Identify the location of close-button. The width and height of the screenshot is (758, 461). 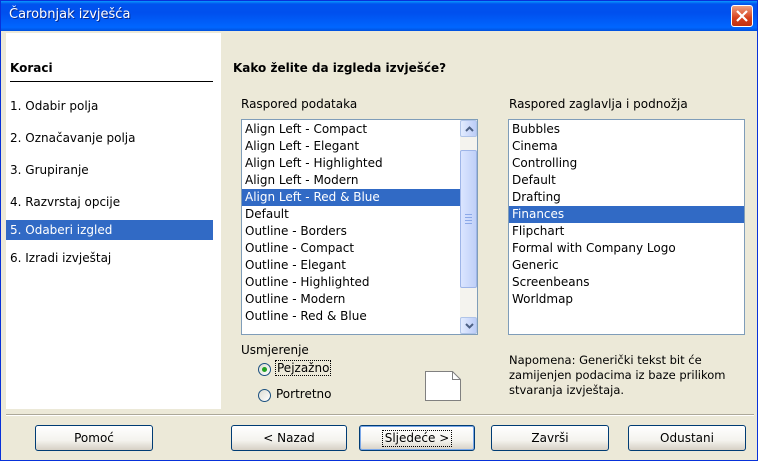
(742, 16).